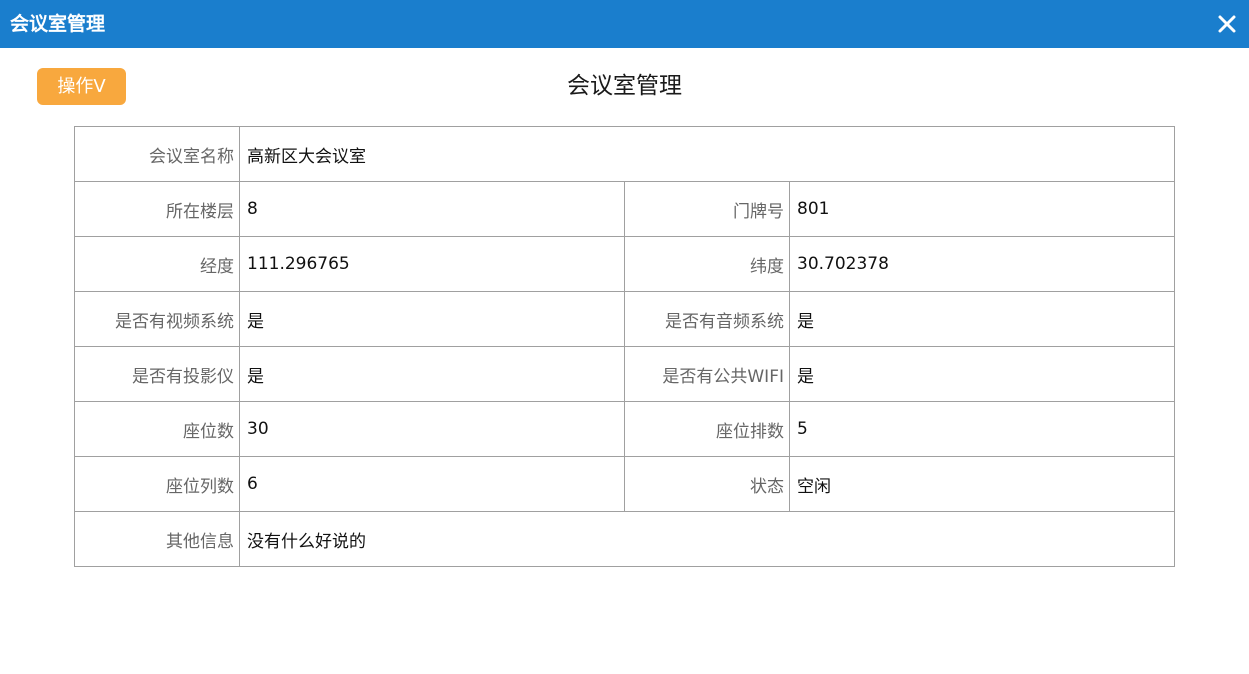  What do you see at coordinates (432, 319) in the screenshot?
I see `video-system-value: 是` at bounding box center [432, 319].